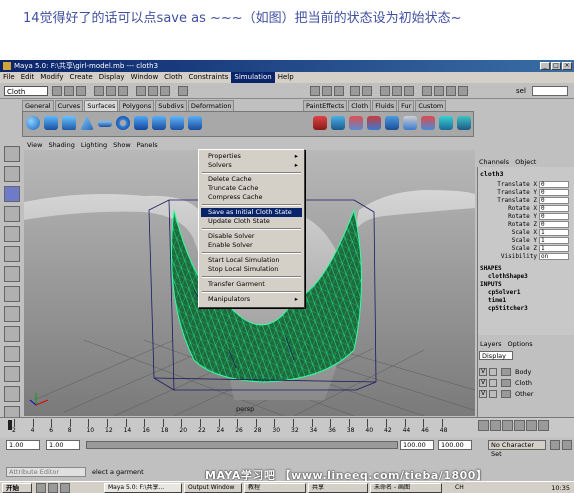 The image size is (574, 493). Describe the element at coordinates (69, 123) in the screenshot. I see `nurbs-cylinder-icon` at that location.